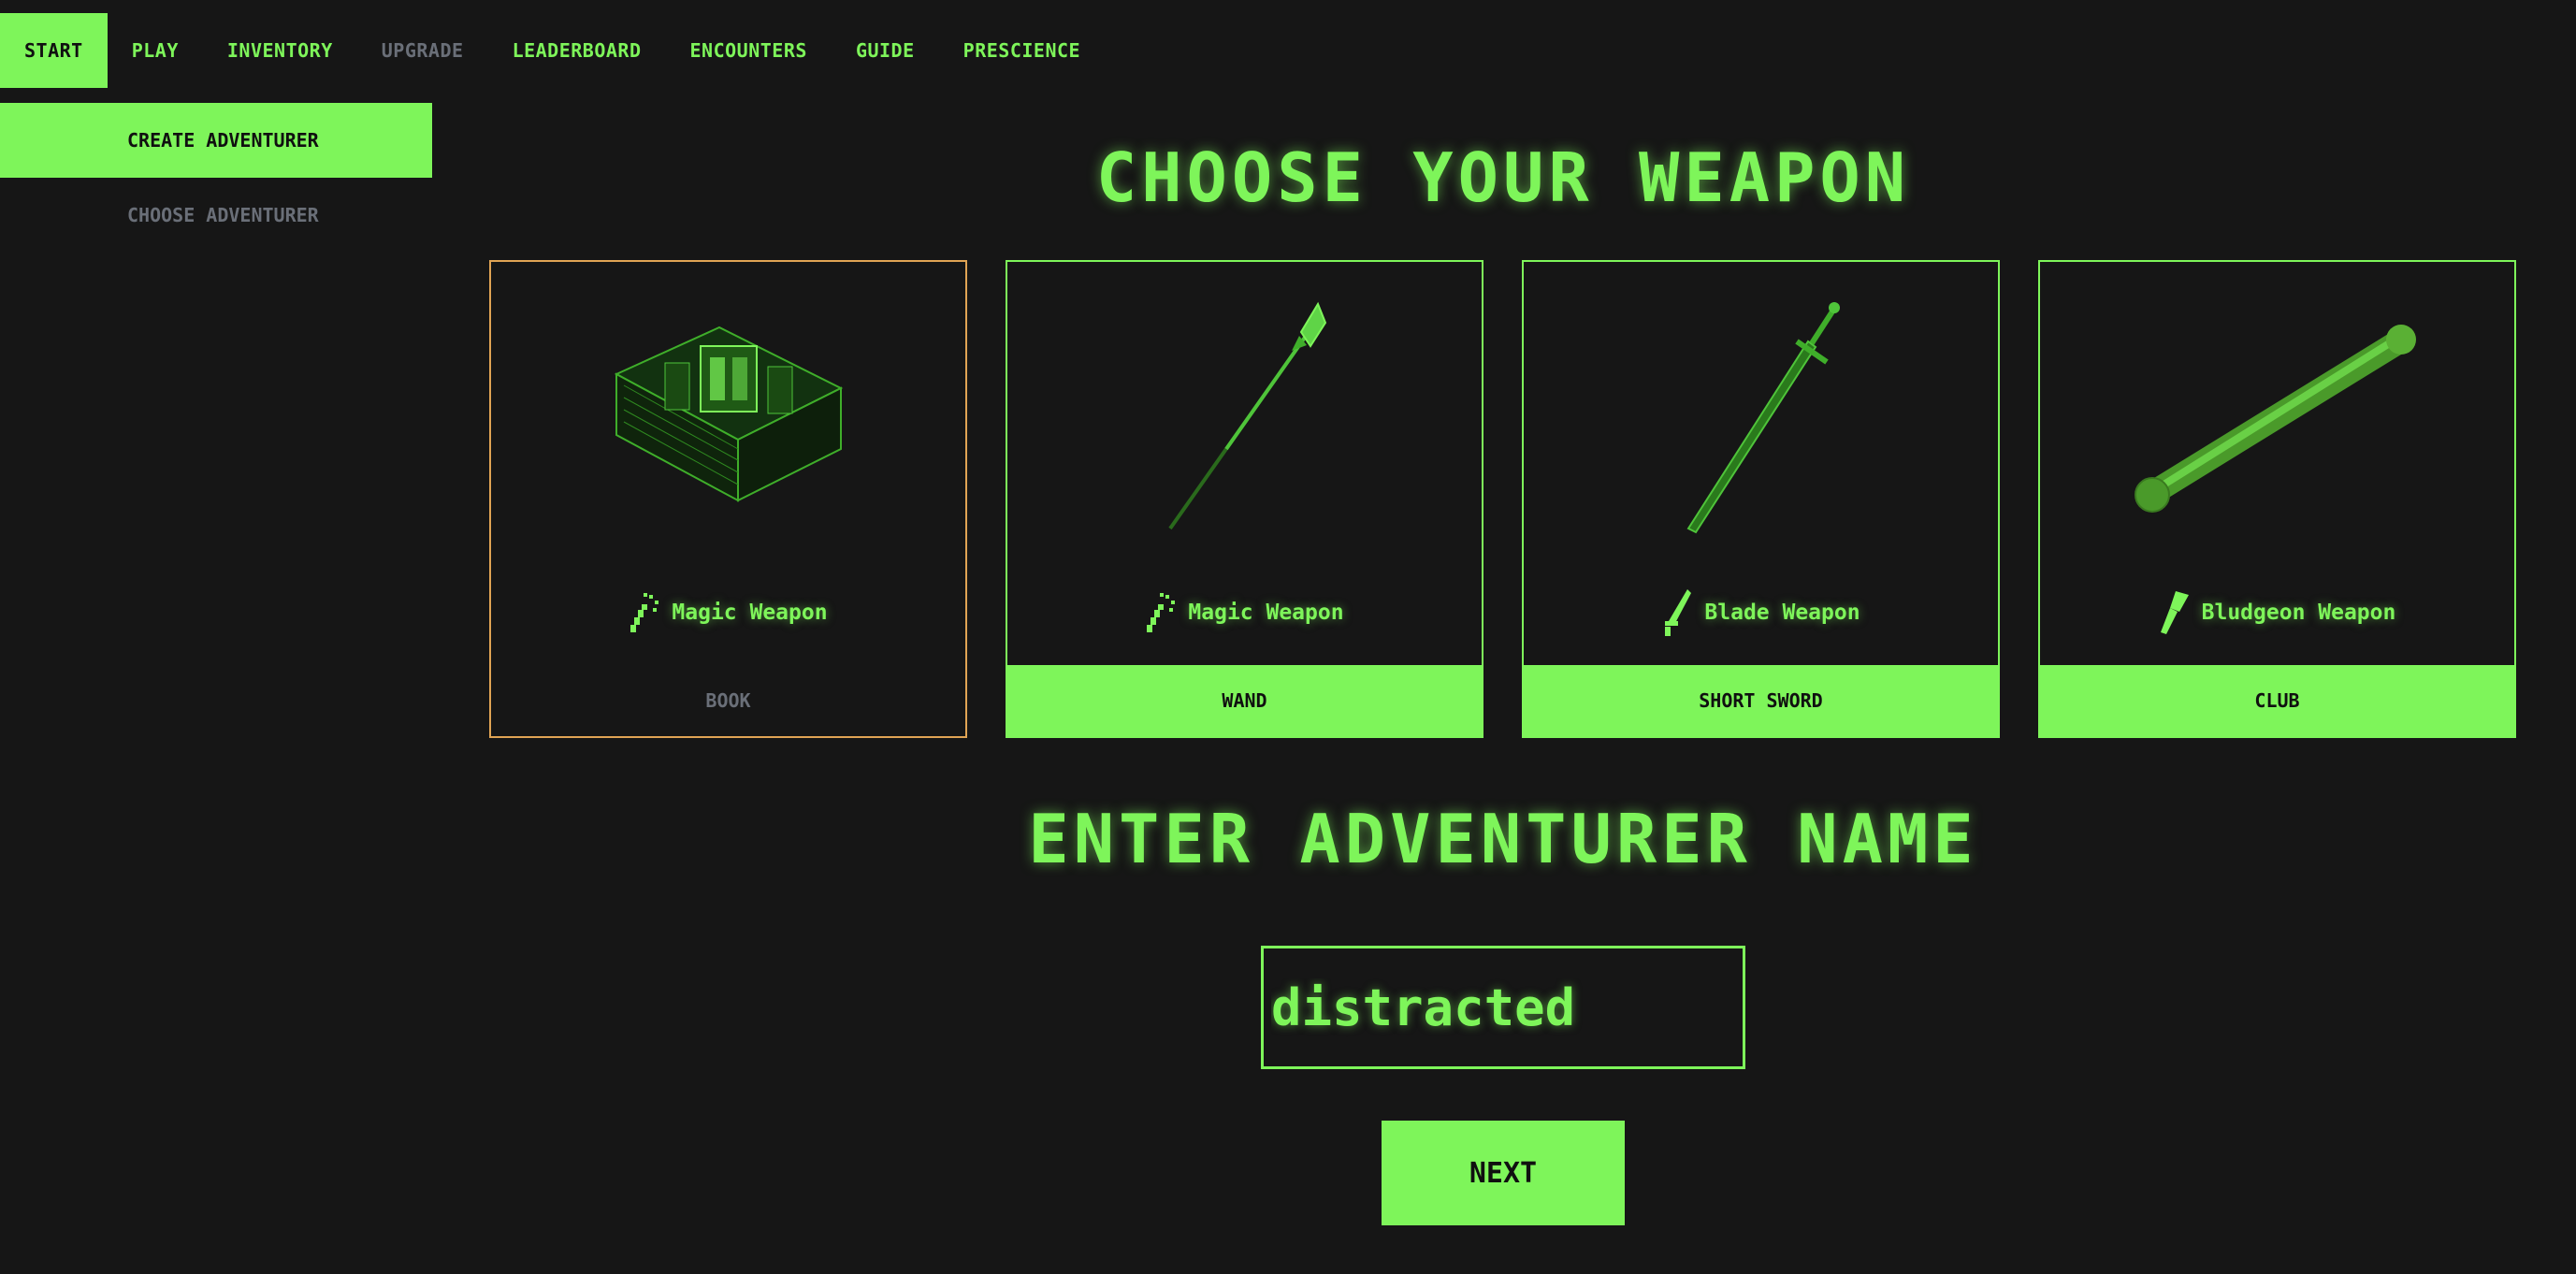  I want to click on weapon-type-text: Blade Weapon, so click(1782, 613).